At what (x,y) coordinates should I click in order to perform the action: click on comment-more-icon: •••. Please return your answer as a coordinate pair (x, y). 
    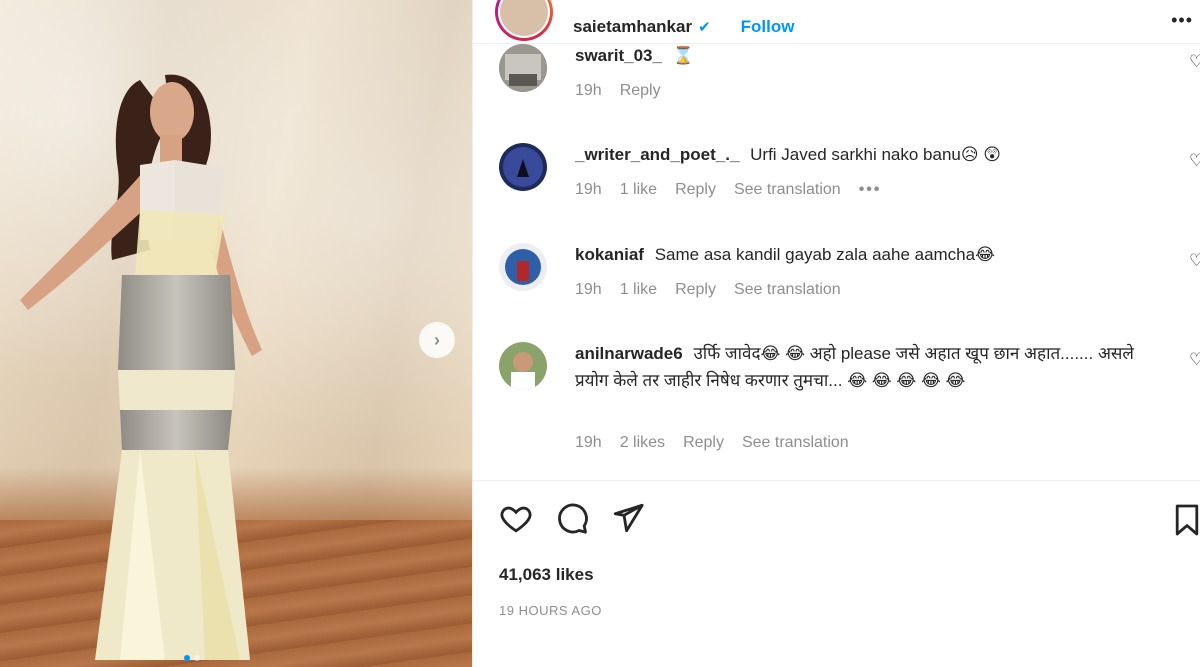
    Looking at the image, I should click on (870, 190).